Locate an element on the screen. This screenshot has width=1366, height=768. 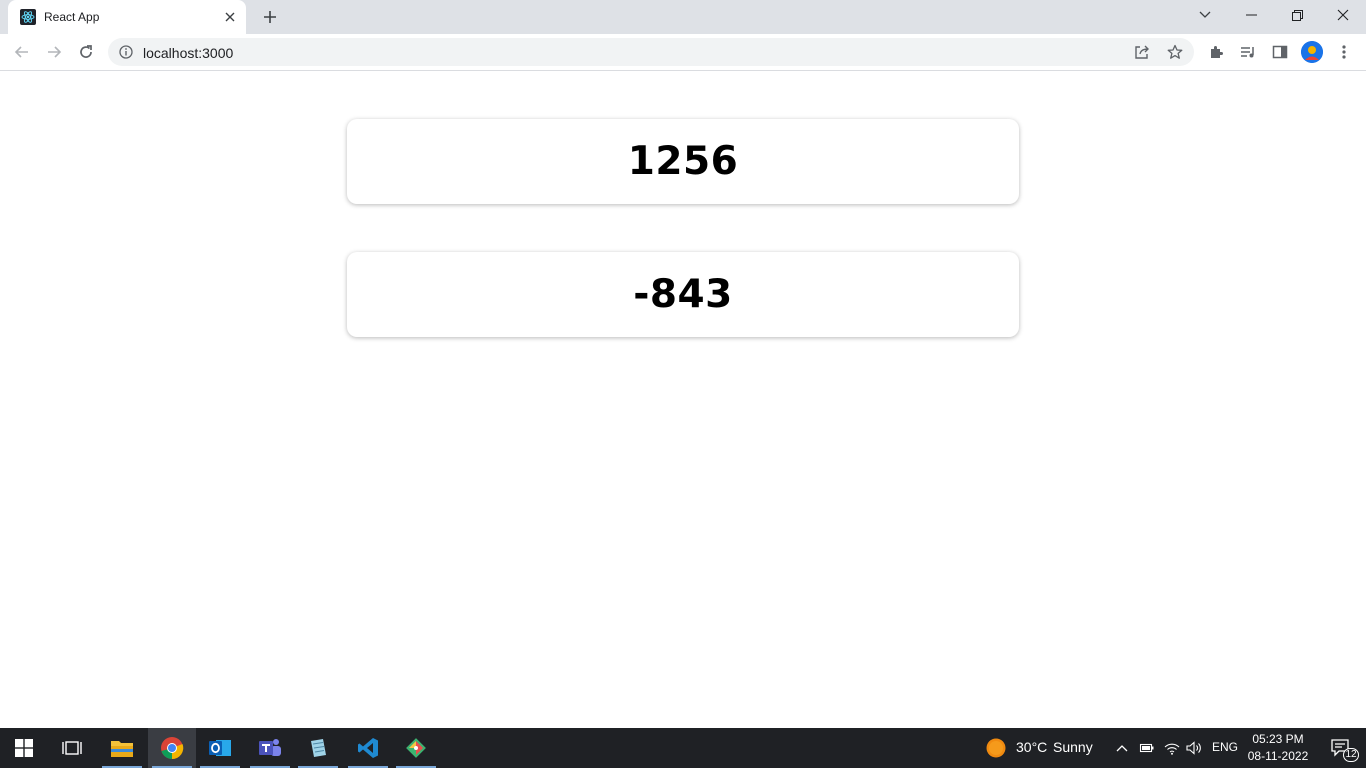
weather-condition: Sunny is located at coordinates (1073, 747).